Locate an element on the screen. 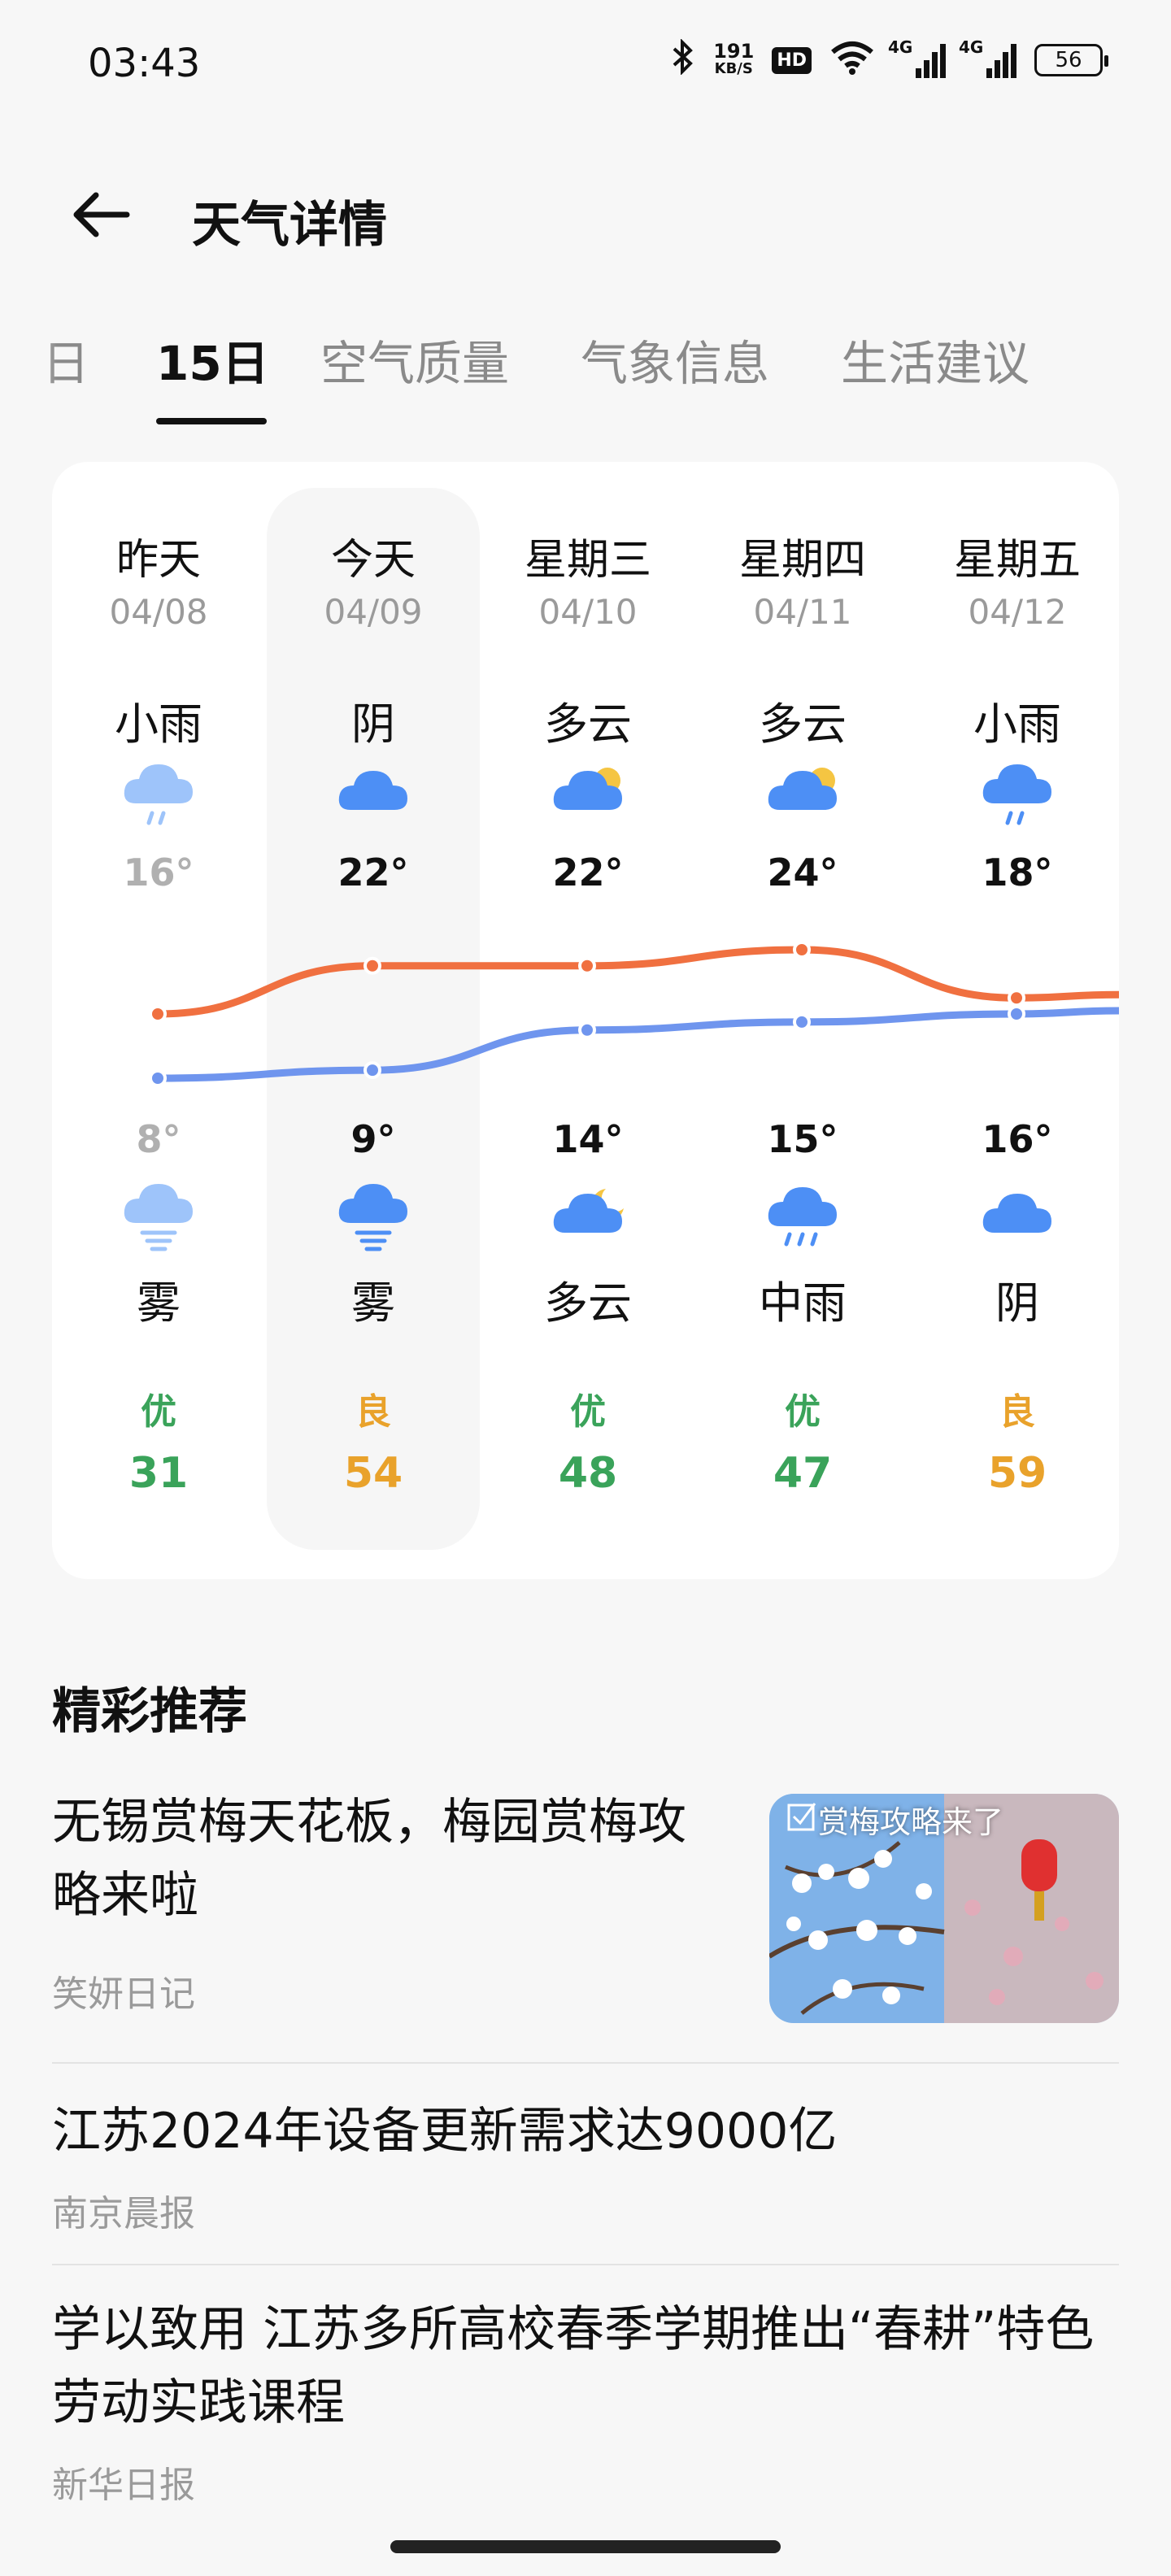 The height and width of the screenshot is (2576, 1171). news-source: 笑妍日记 is located at coordinates (124, 1994).